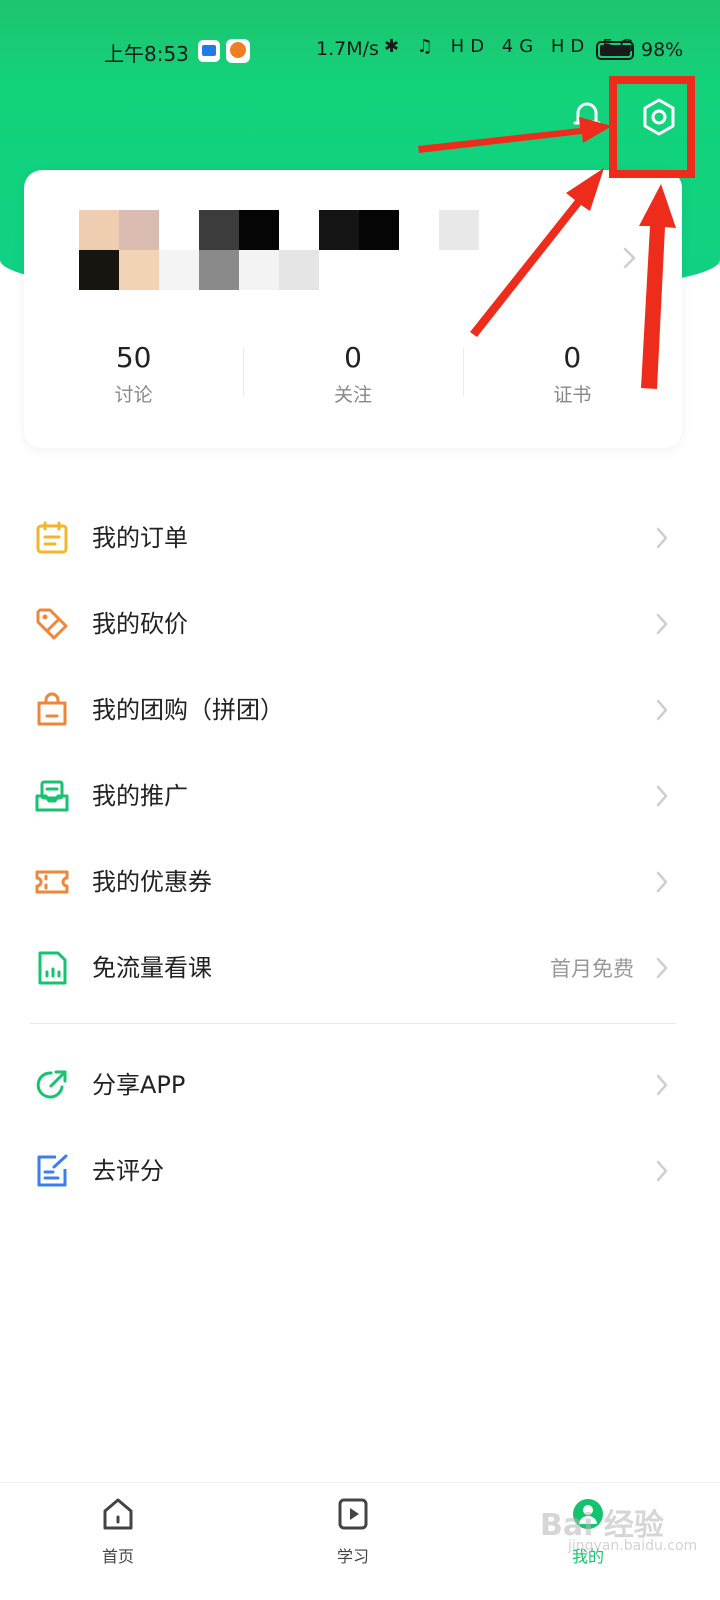 The height and width of the screenshot is (1600, 720). I want to click on stat-discussions: 50 讨论, so click(133, 375).